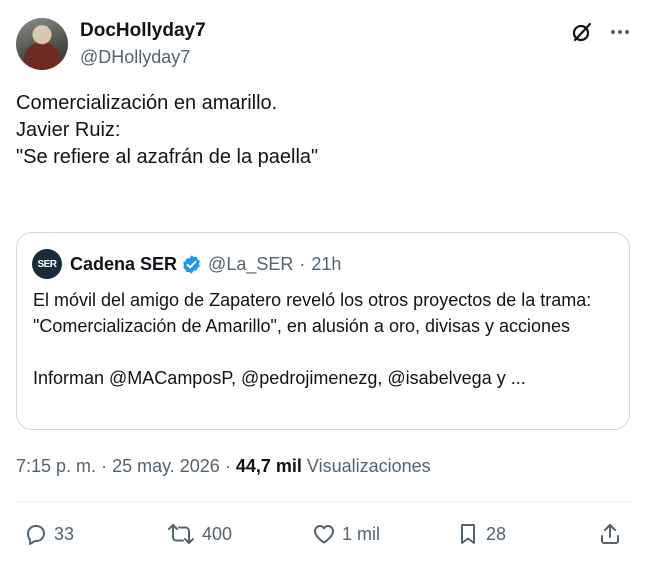  I want to click on quote-author-name: Cadena SER, so click(124, 263).